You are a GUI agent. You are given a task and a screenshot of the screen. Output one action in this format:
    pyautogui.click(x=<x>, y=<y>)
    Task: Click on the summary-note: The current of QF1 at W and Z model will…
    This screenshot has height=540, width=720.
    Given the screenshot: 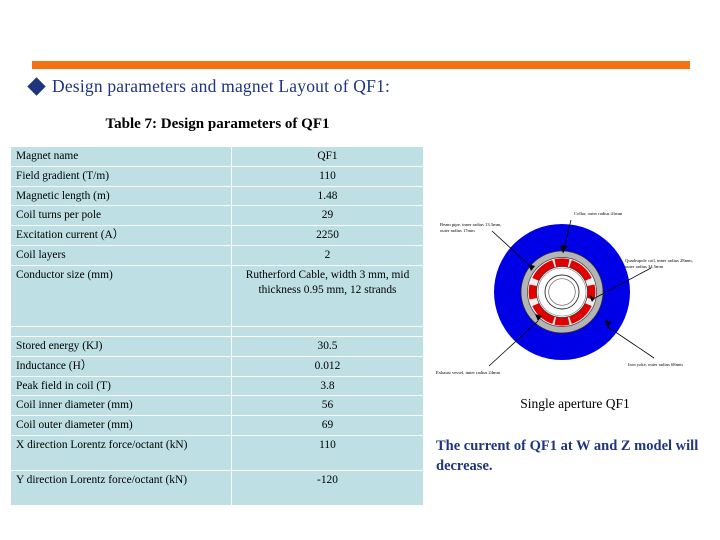 What is the action you would take?
    pyautogui.click(x=567, y=456)
    